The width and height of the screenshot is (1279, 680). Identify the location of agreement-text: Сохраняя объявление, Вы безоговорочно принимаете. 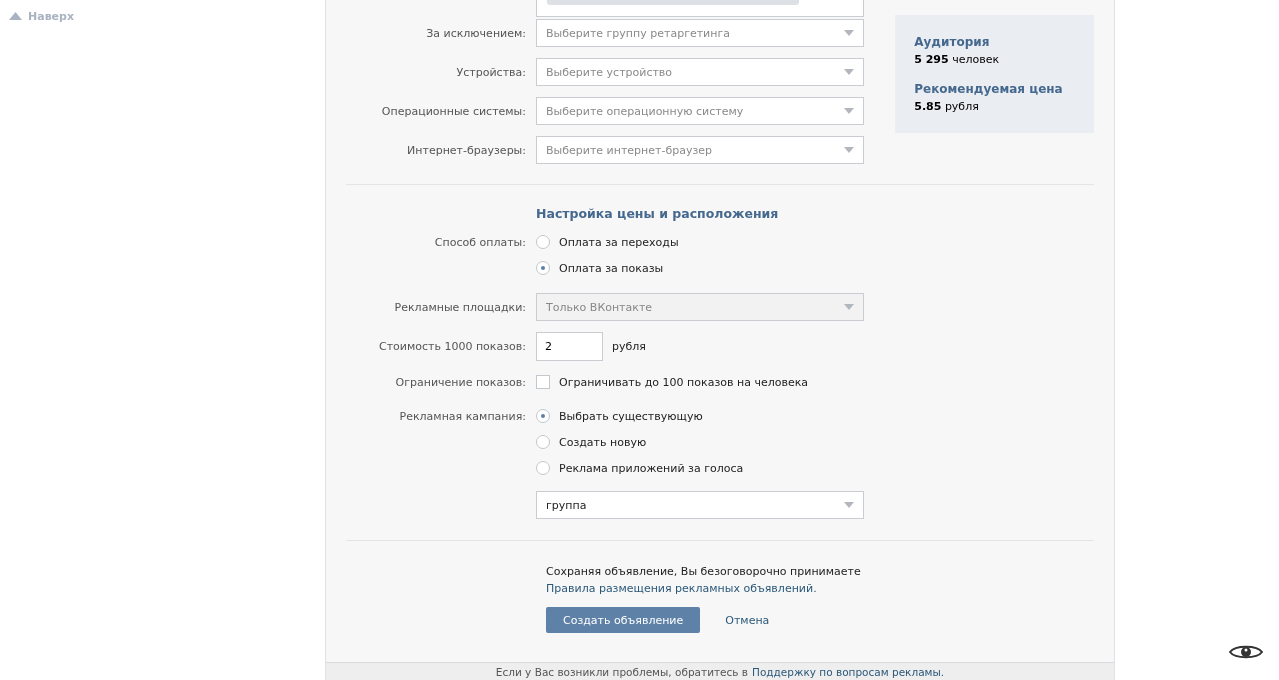
(704, 571).